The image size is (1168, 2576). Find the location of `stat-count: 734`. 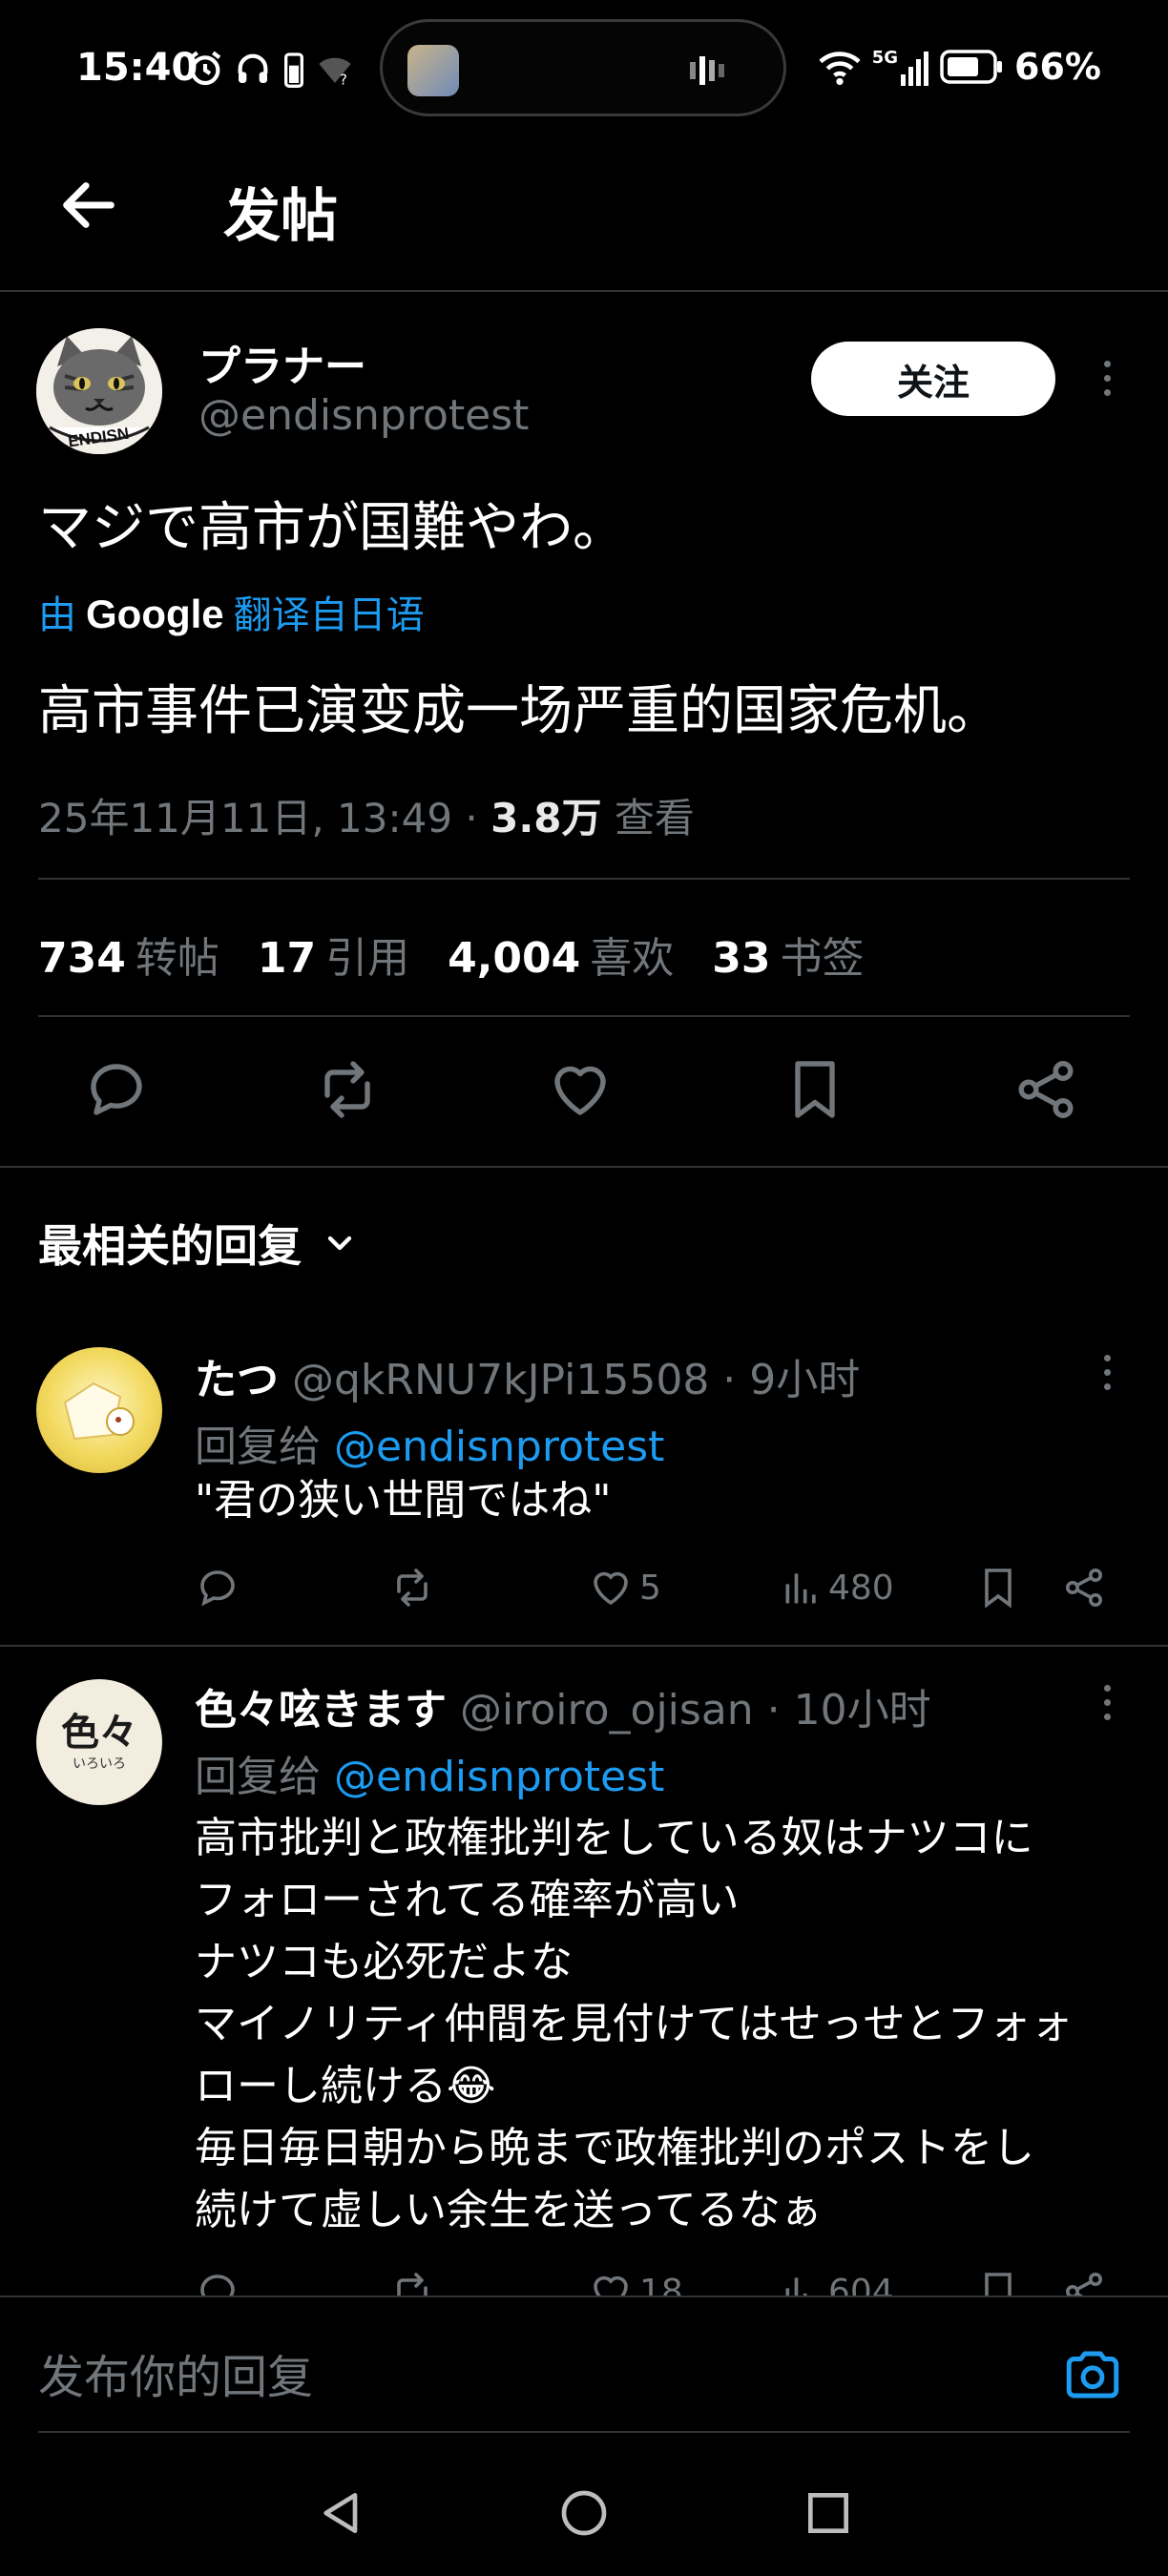

stat-count: 734 is located at coordinates (82, 958).